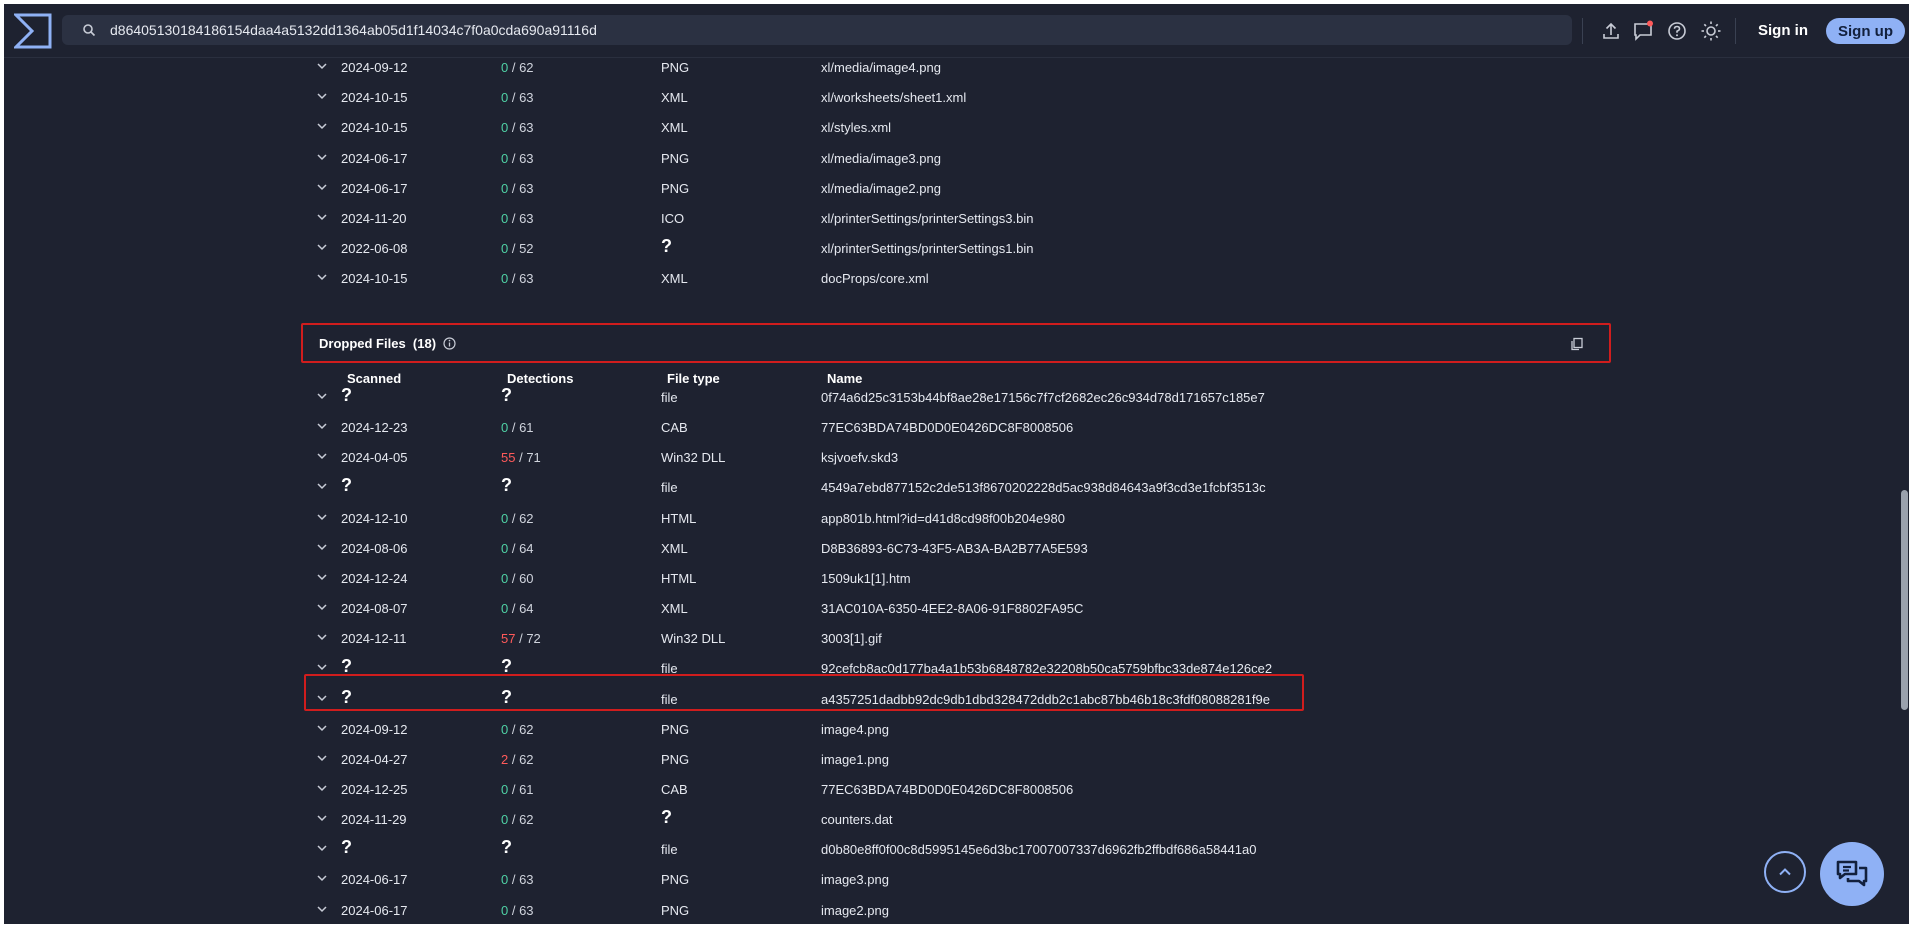  What do you see at coordinates (804, 578) in the screenshot?
I see `dropped-file-row: 2024-12-24 0 / 60 HTML 1509uk1[1].htm` at bounding box center [804, 578].